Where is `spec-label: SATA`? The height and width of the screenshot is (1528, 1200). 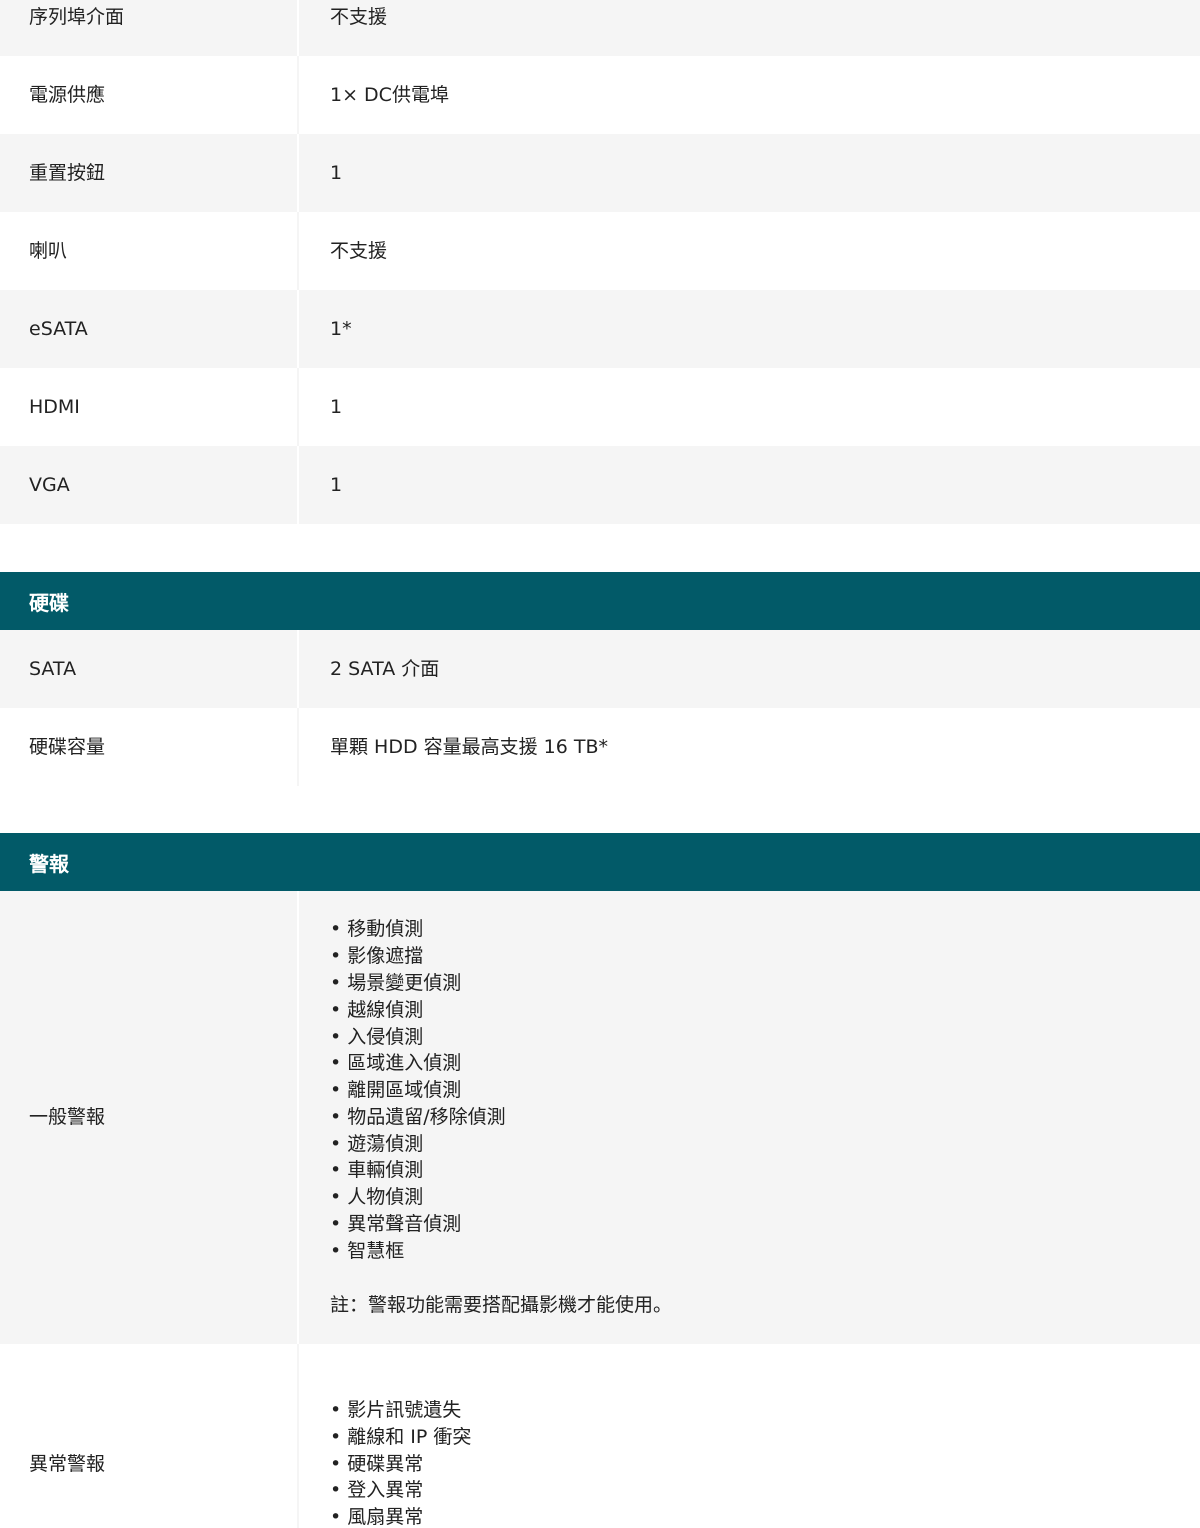
spec-label: SATA is located at coordinates (149, 669).